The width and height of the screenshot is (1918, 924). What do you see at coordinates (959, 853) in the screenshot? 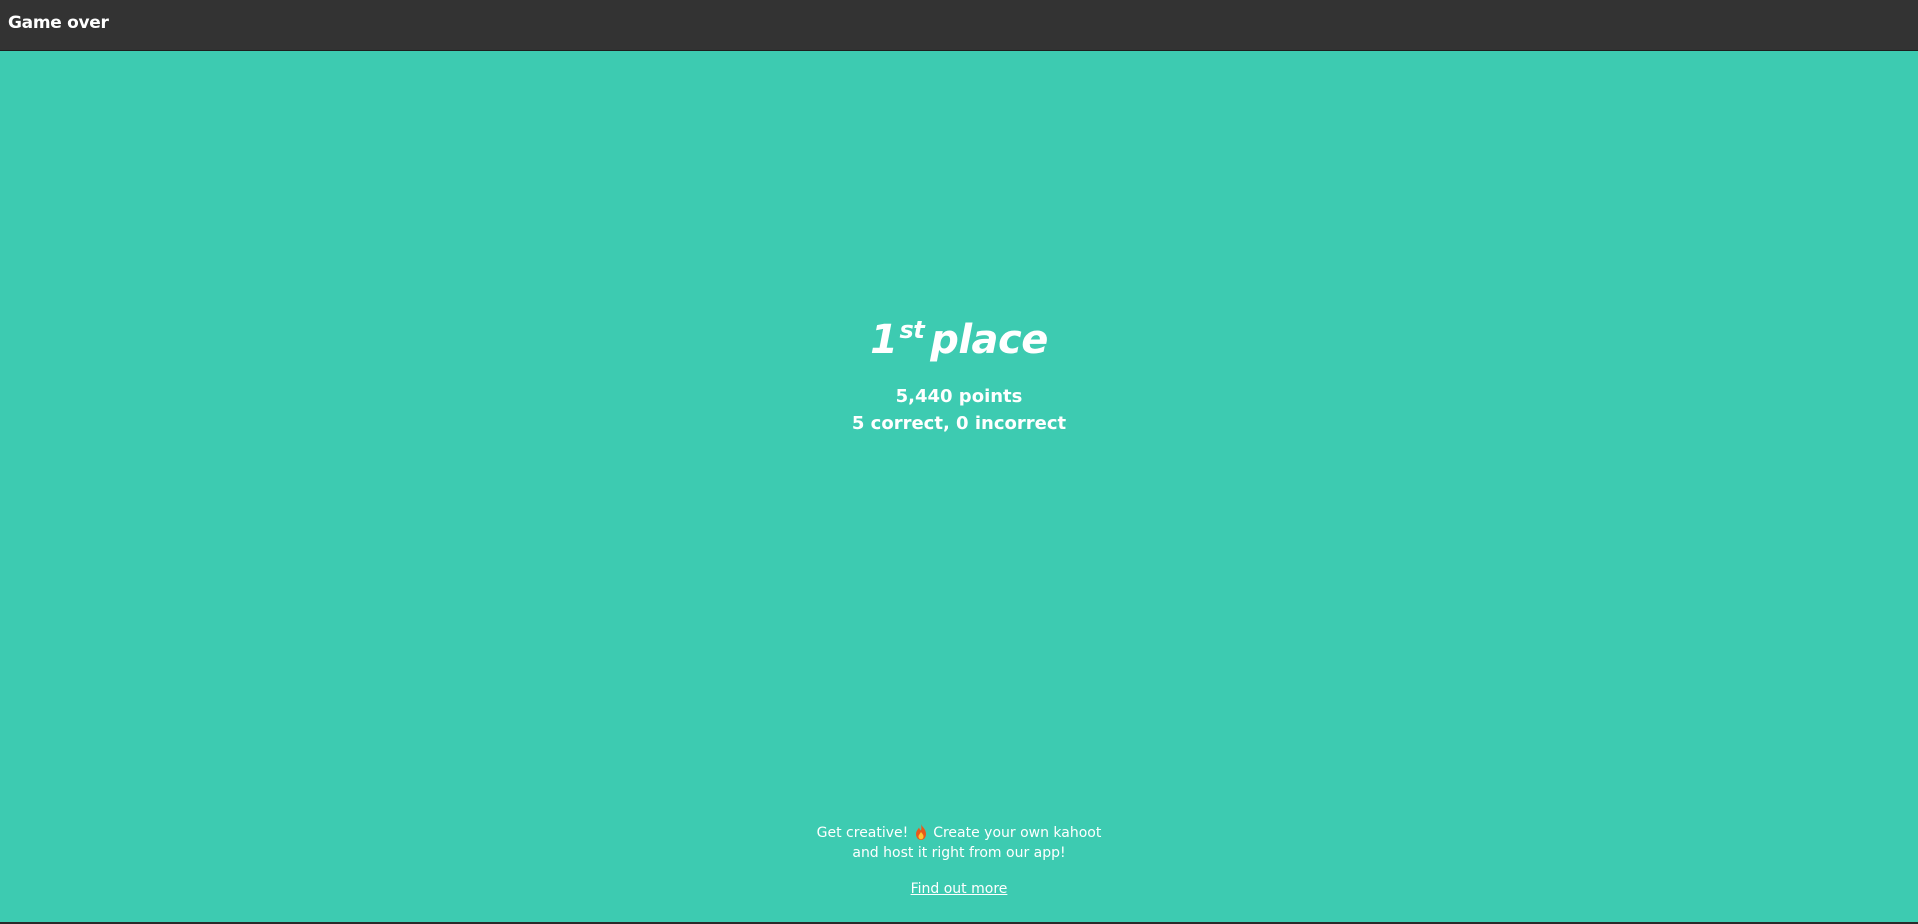
I see `promo-line-2: and host it right from our app!` at bounding box center [959, 853].